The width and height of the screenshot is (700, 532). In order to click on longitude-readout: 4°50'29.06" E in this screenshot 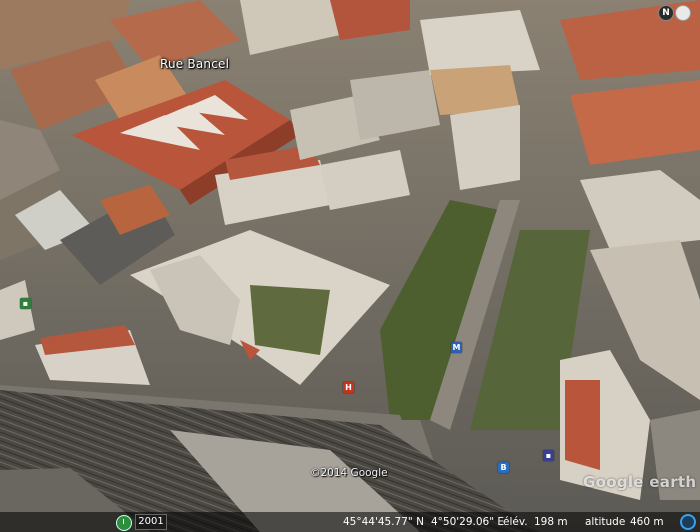, I will do `click(468, 522)`.